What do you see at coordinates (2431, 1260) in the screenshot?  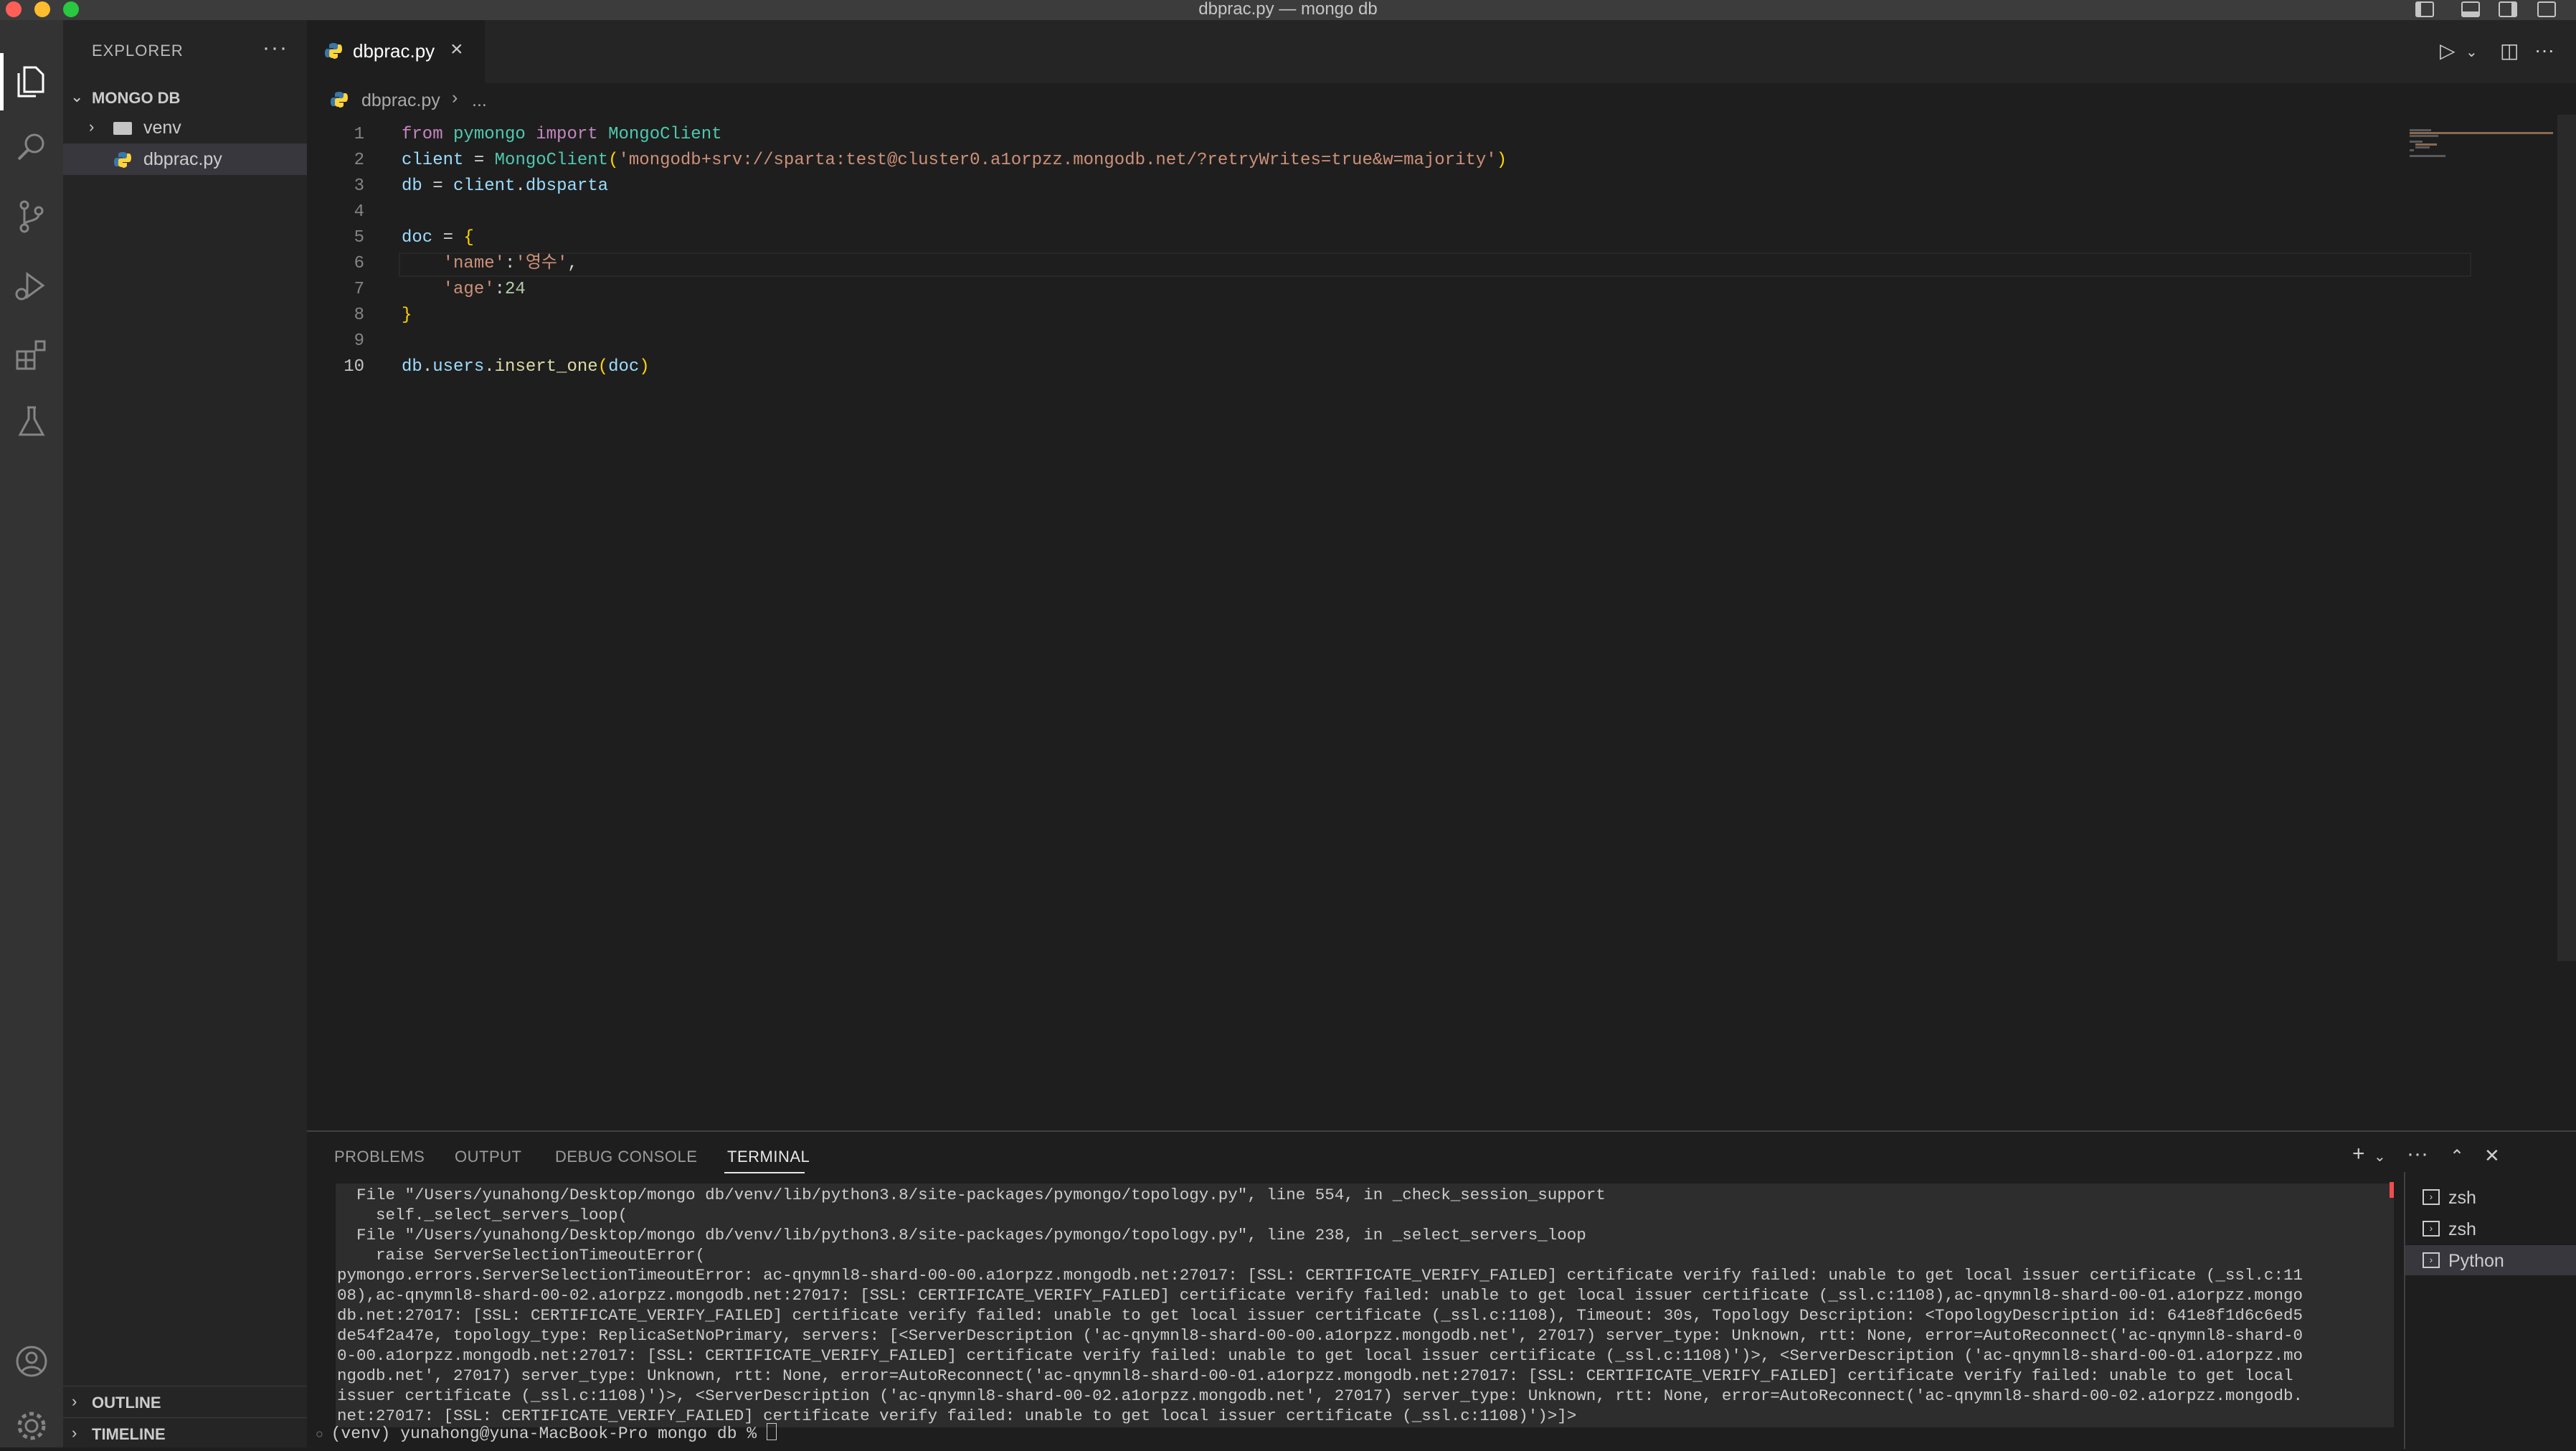 I see `terminal-icon: ›` at bounding box center [2431, 1260].